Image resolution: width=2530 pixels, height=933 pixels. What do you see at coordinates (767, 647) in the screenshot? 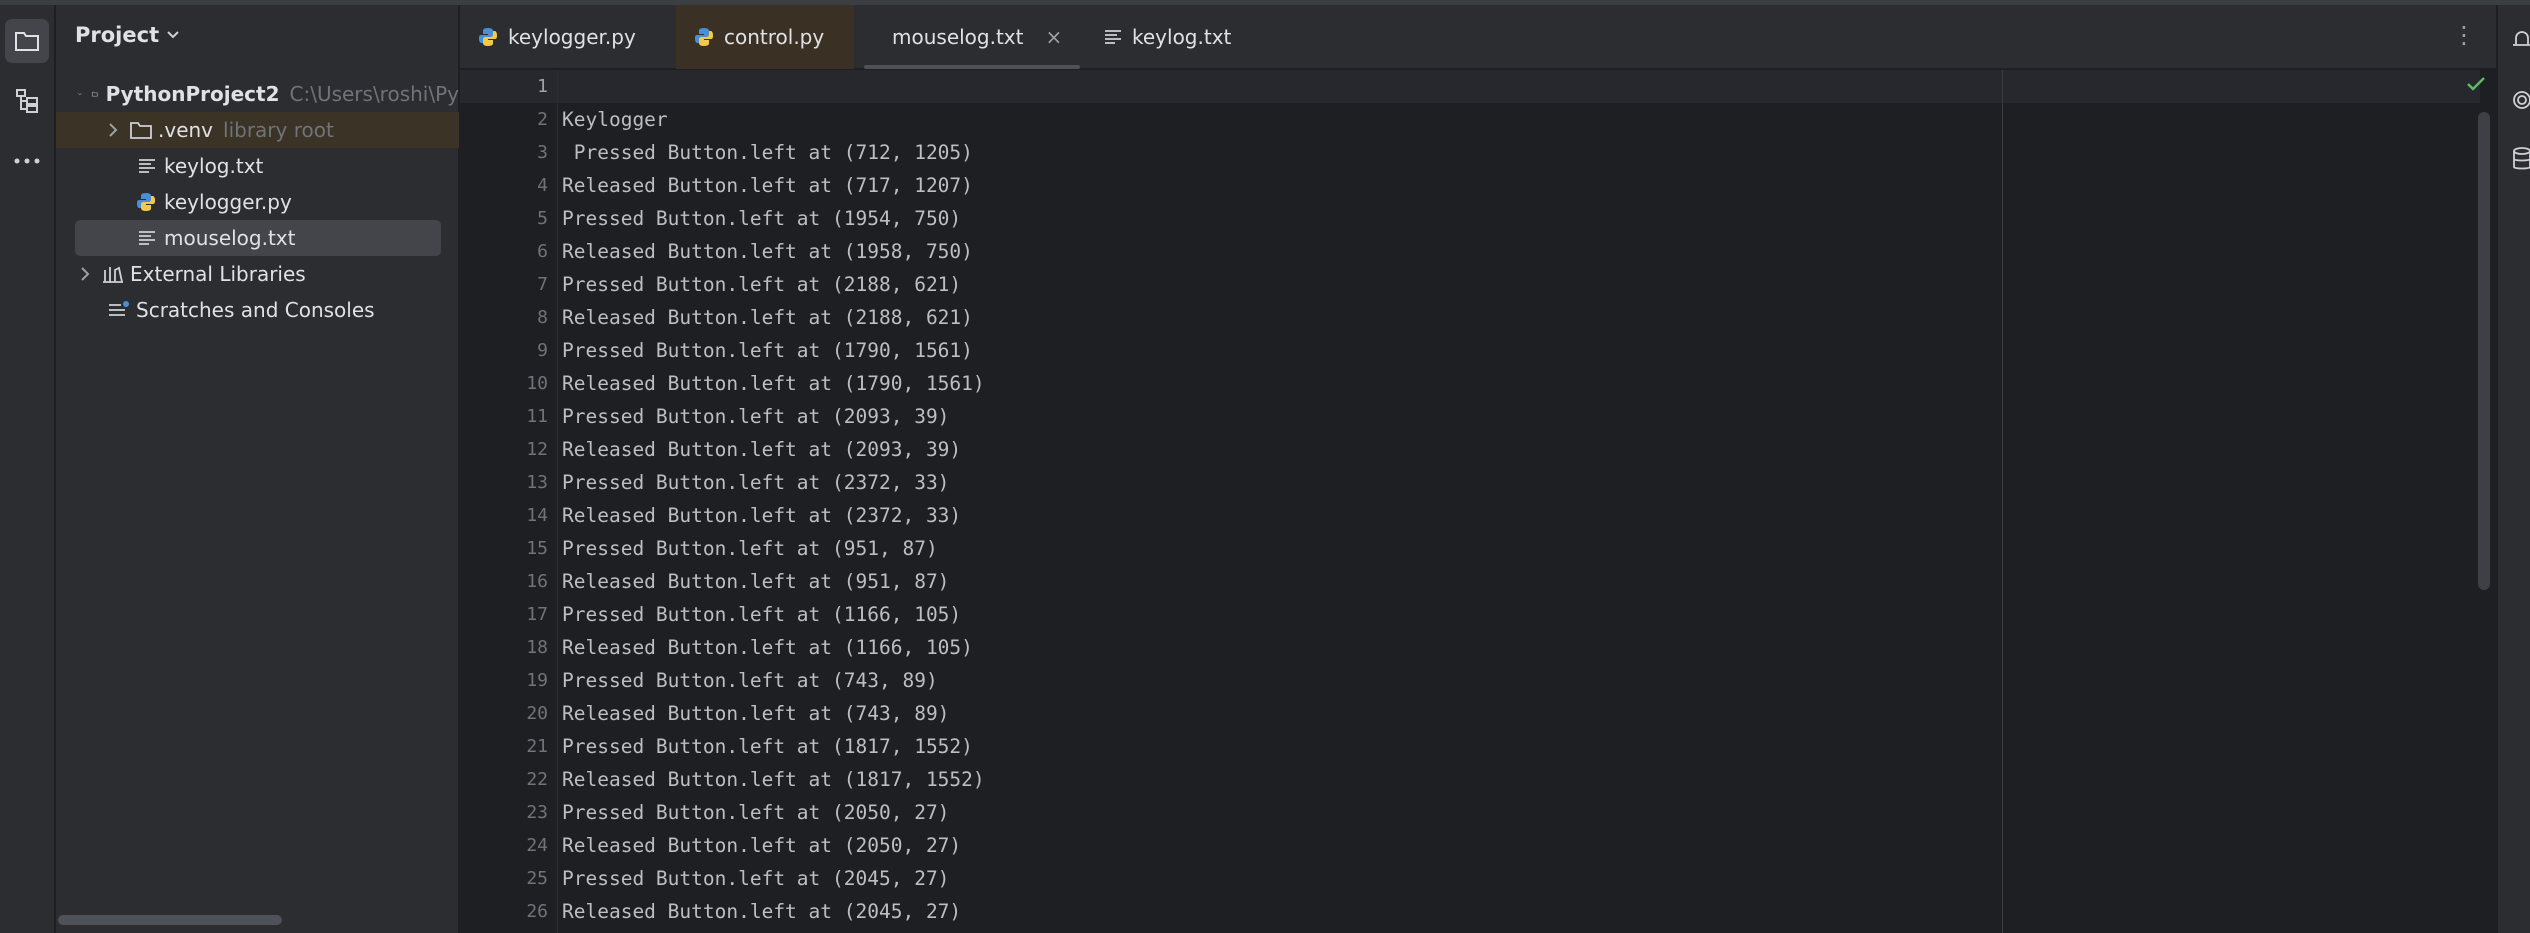
I see `code-line: Released Button.left at (1166, 105)` at bounding box center [767, 647].